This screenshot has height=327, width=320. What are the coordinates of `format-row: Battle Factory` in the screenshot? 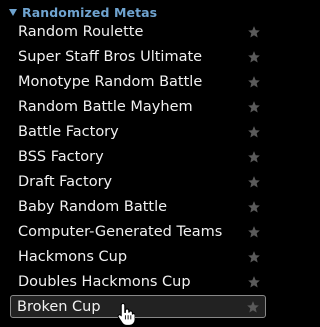 It's located at (138, 132).